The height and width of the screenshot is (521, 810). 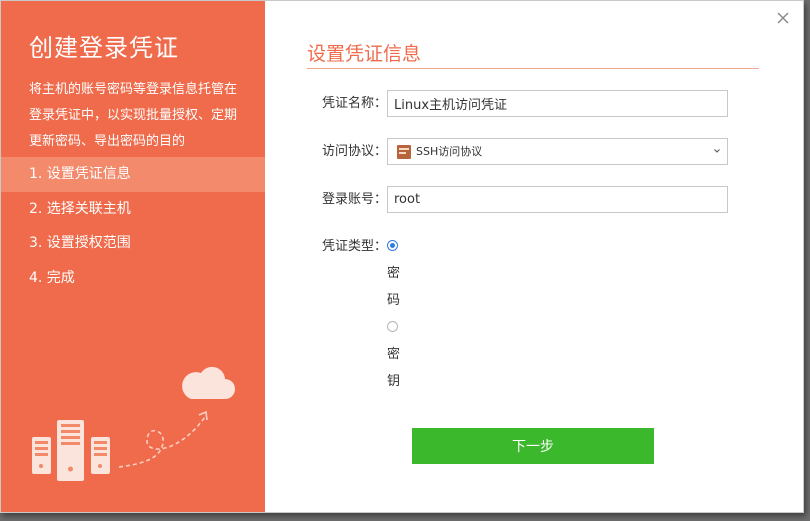 What do you see at coordinates (133, 278) in the screenshot?
I see `step-complete: 4. 完成` at bounding box center [133, 278].